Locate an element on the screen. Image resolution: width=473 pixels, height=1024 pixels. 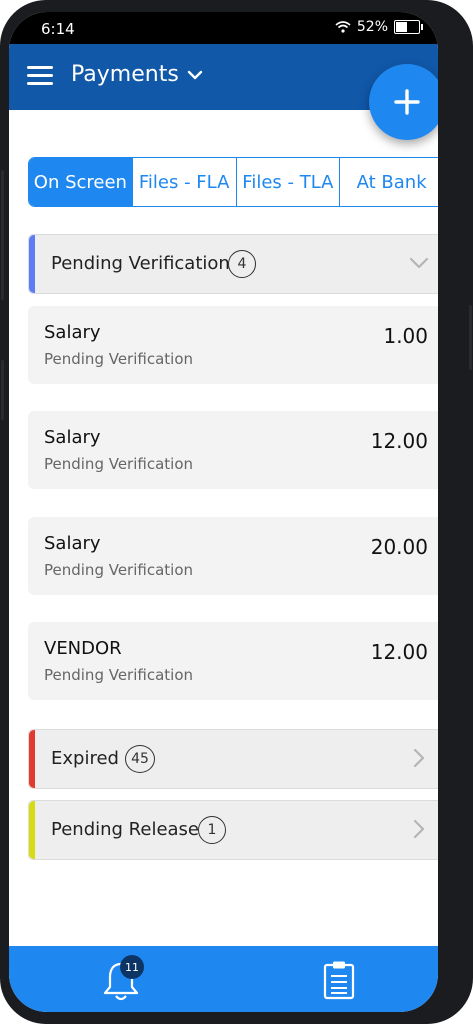
payment-amount: 1.00 is located at coordinates (405, 336).